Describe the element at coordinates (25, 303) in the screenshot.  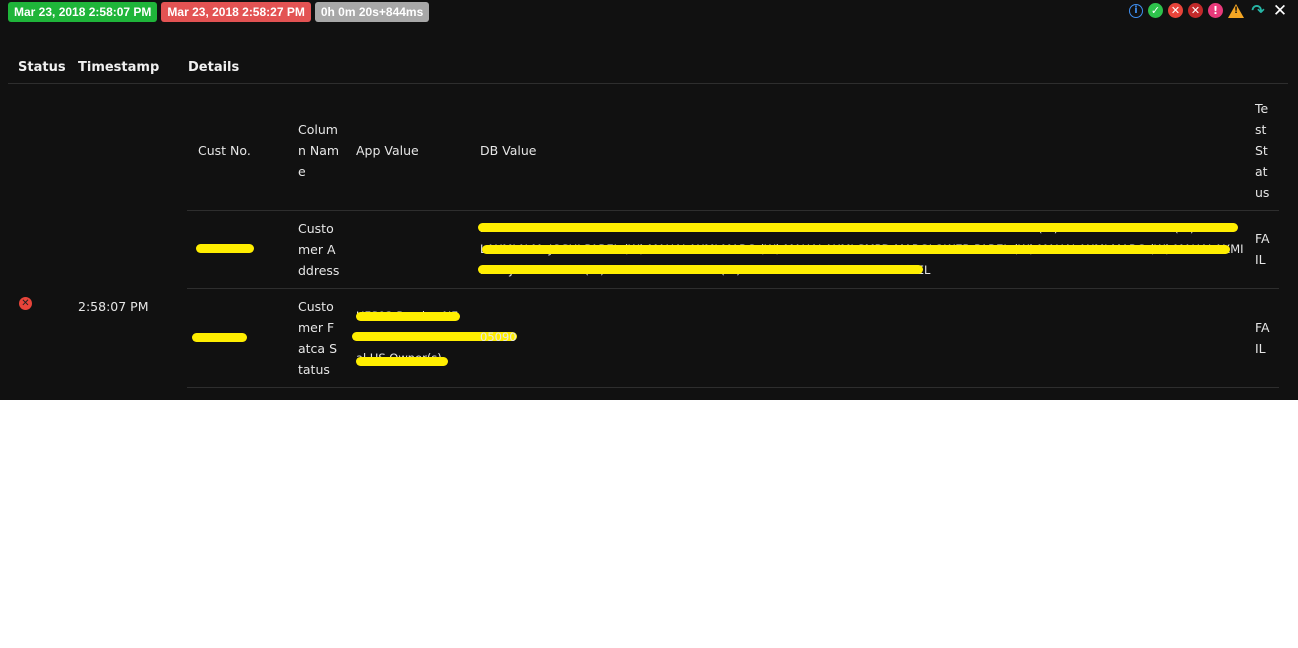
I see `fail-status-icon: ✕` at that location.